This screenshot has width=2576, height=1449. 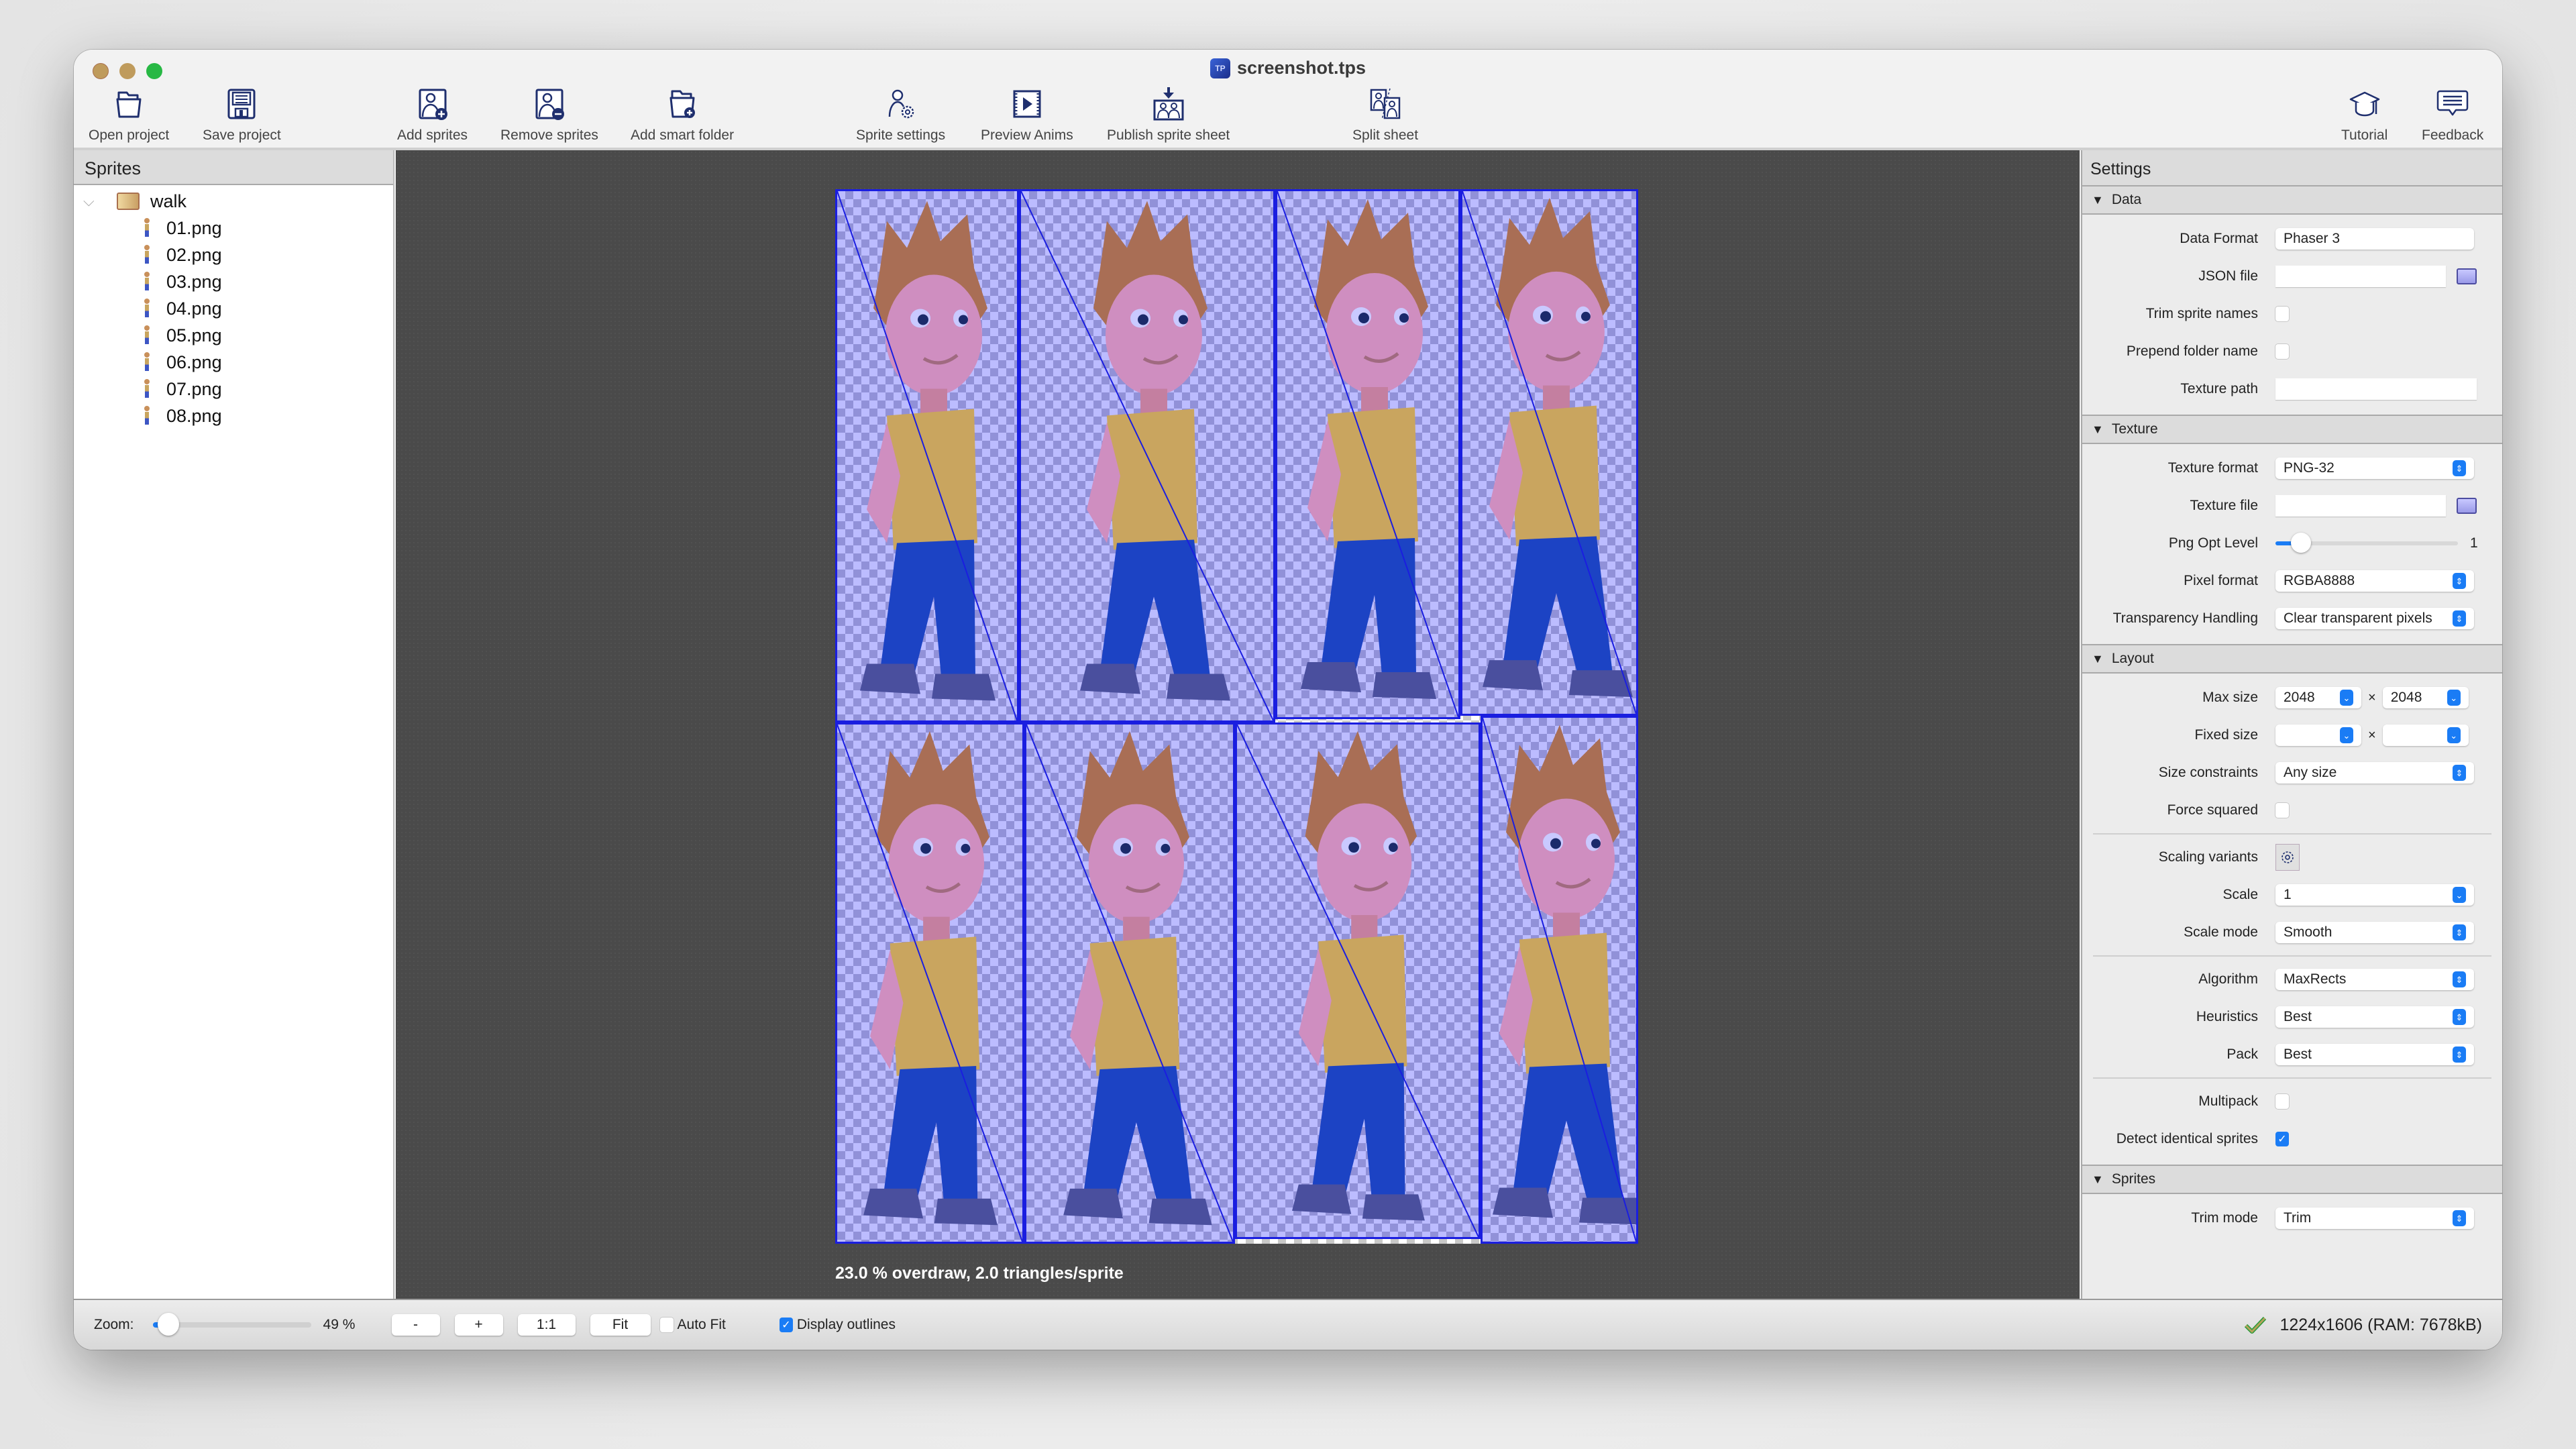 I want to click on pack-value: Best, so click(x=2298, y=1054).